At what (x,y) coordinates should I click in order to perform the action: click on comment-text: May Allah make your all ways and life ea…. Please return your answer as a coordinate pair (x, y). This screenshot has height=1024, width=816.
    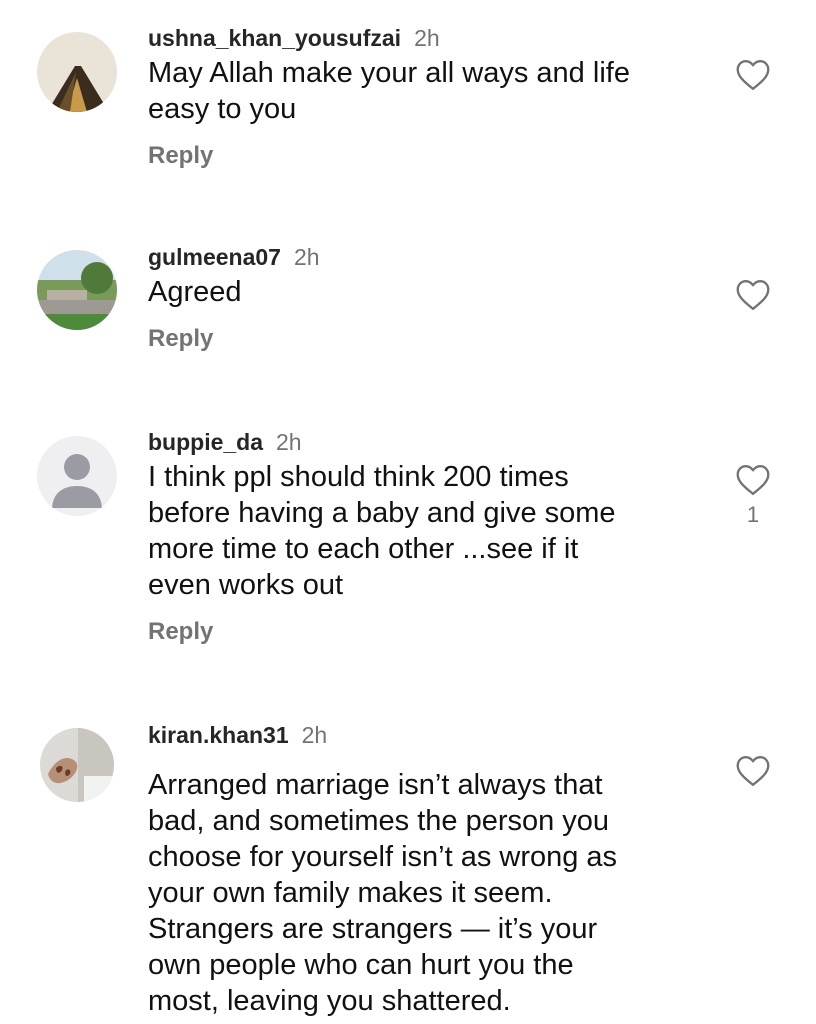
    Looking at the image, I should click on (389, 91).